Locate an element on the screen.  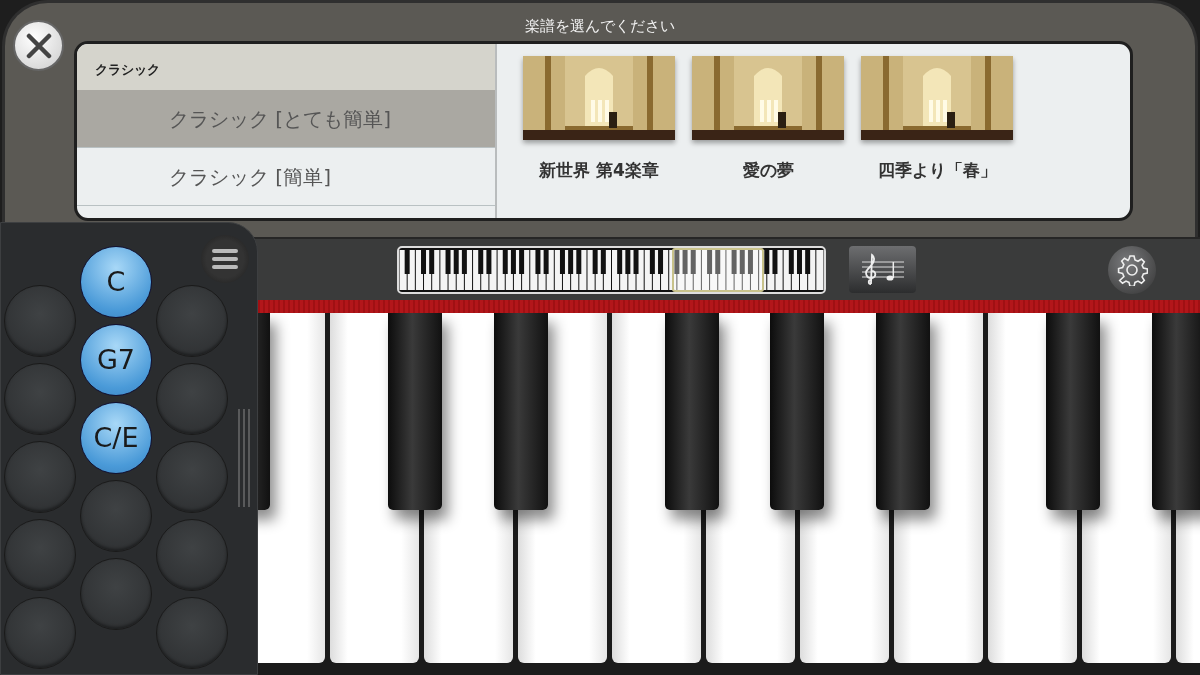
grip-handle is located at coordinates (244, 458).